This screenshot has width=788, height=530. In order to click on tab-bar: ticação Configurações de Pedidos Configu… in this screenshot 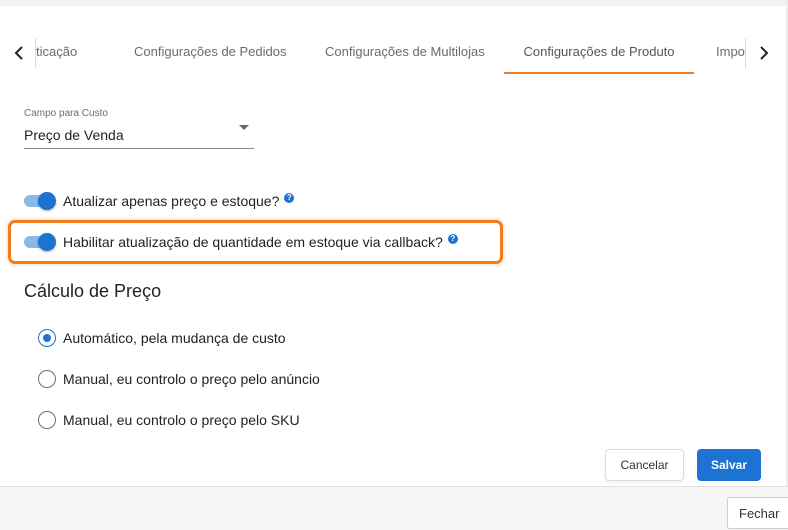, I will do `click(393, 53)`.